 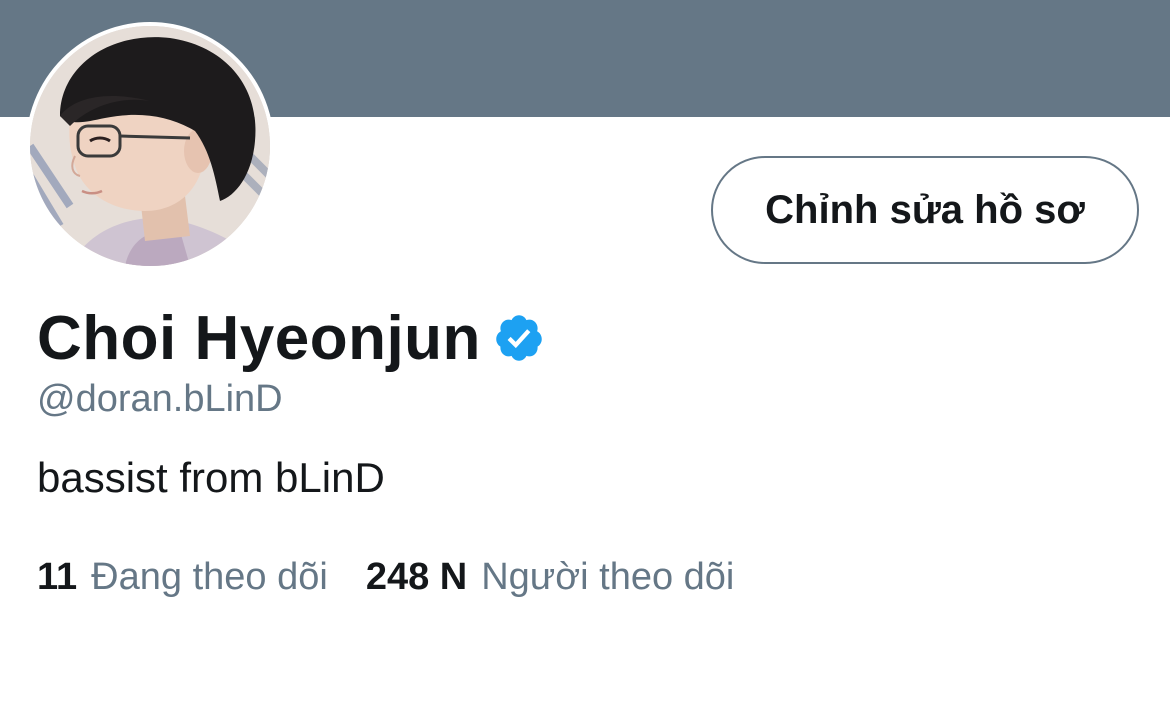 I want to click on followers-label: Người theo dõi, so click(x=608, y=577).